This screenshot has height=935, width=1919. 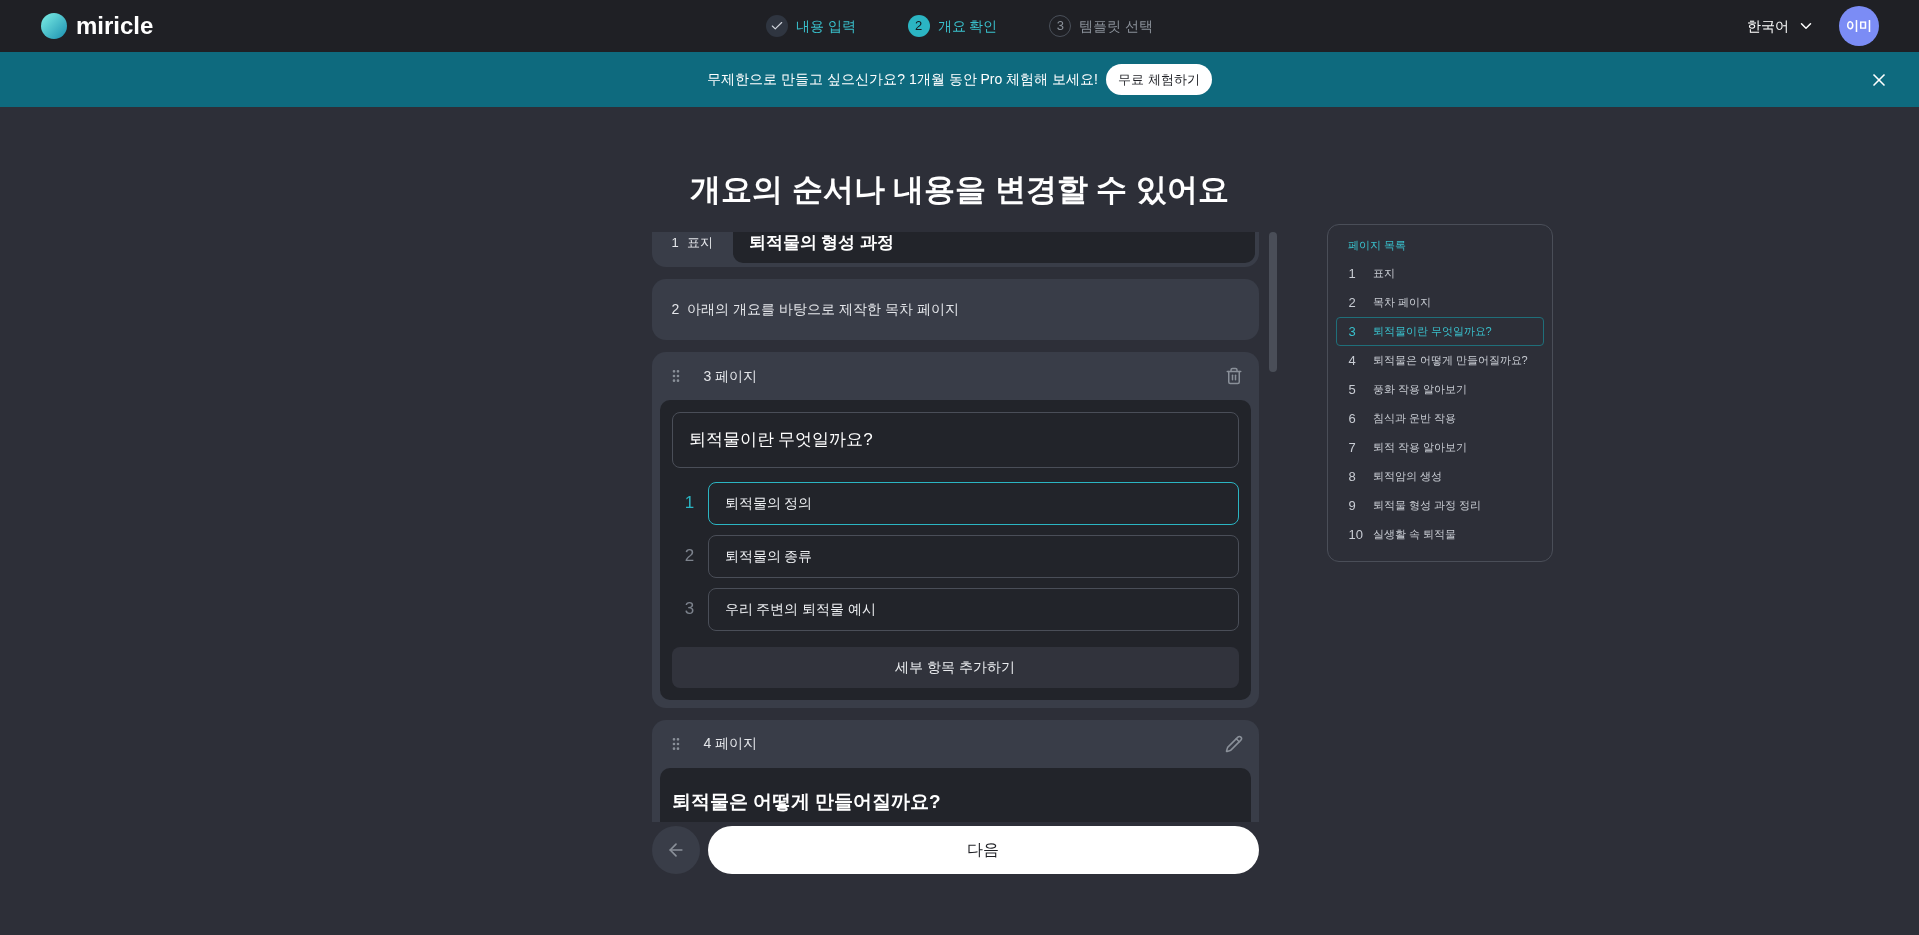 I want to click on step-number: 2, so click(x=918, y=26).